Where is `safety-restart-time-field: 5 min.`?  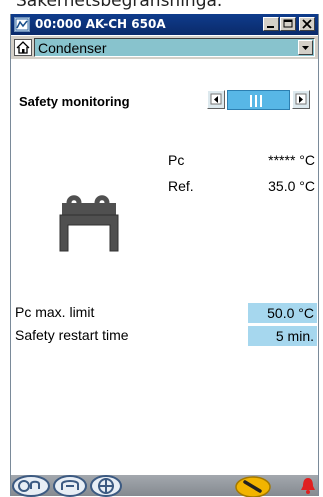 safety-restart-time-field: 5 min. is located at coordinates (282, 336).